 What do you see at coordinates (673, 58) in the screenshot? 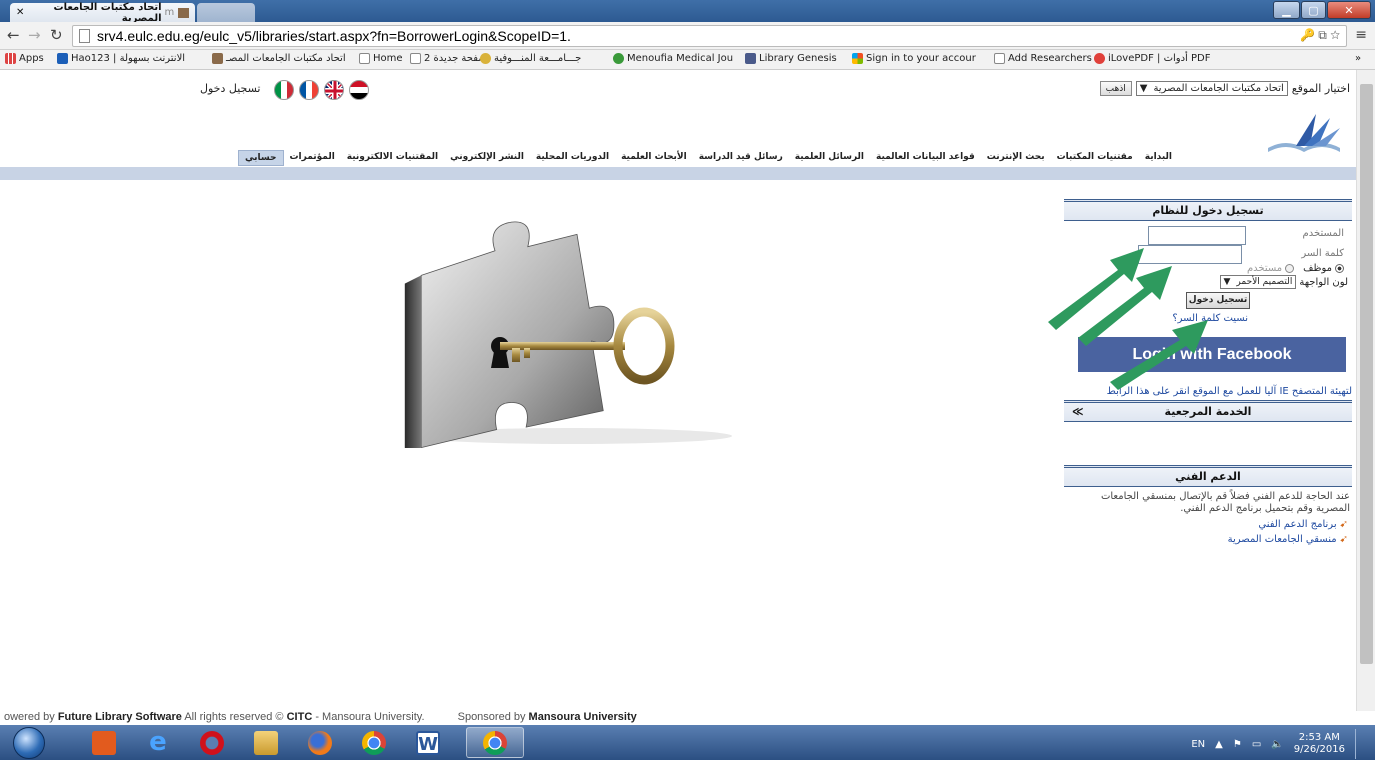
I see `bookmark-menoufia-medical: Menoufia Medical Jou` at bounding box center [673, 58].